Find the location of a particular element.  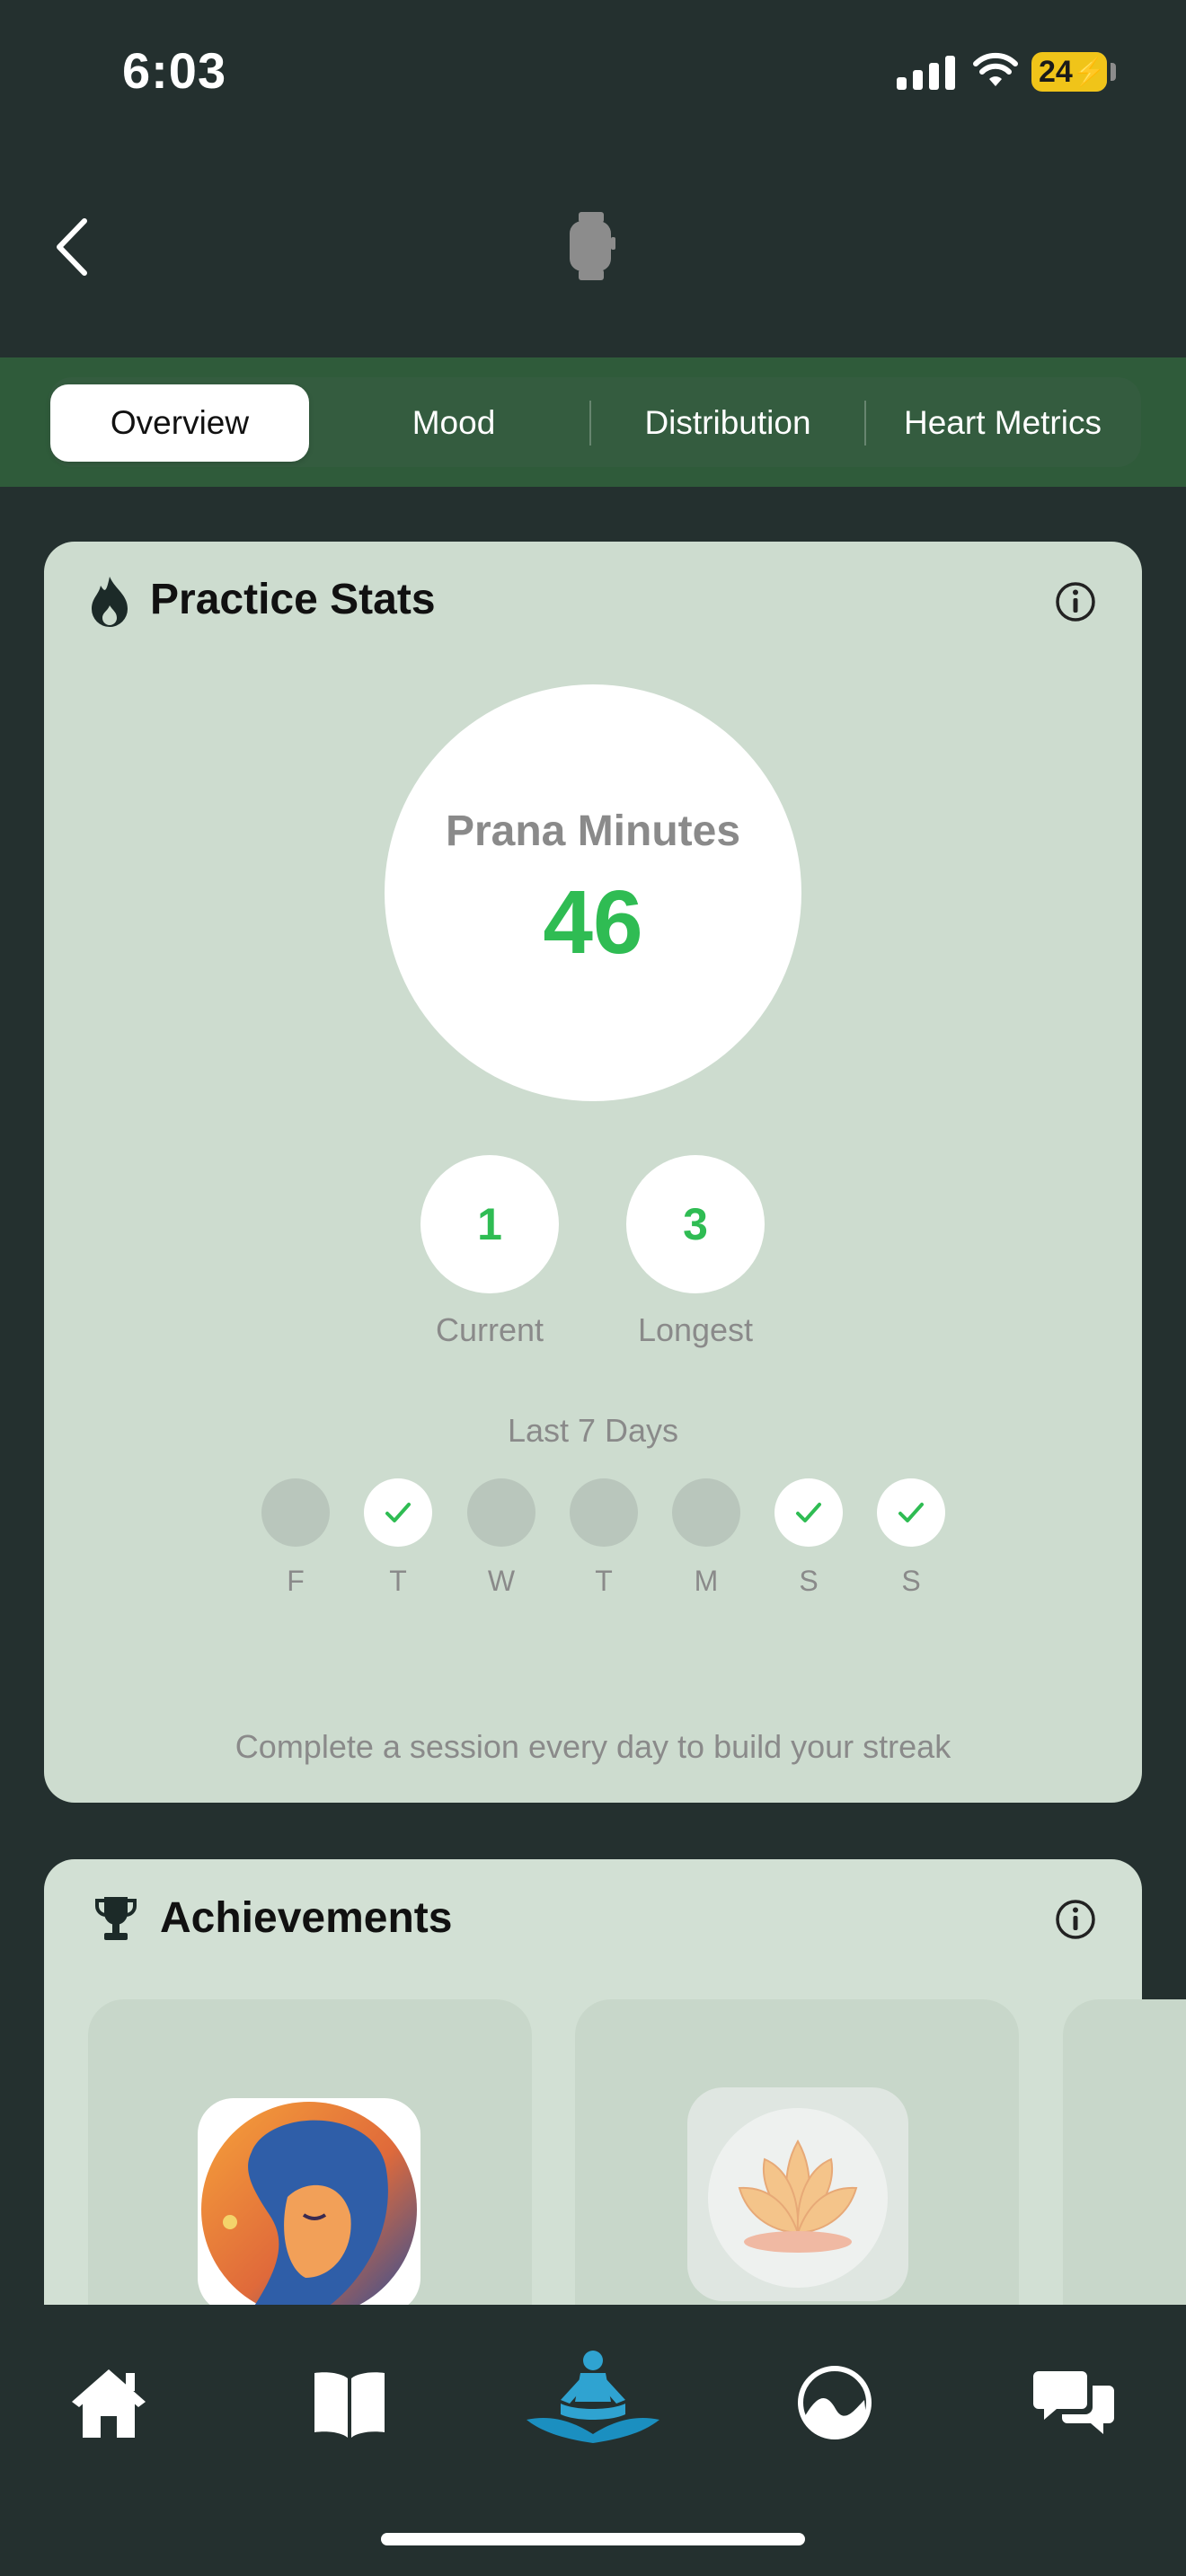

battery-icon: 24 ⚡ is located at coordinates (1069, 72).